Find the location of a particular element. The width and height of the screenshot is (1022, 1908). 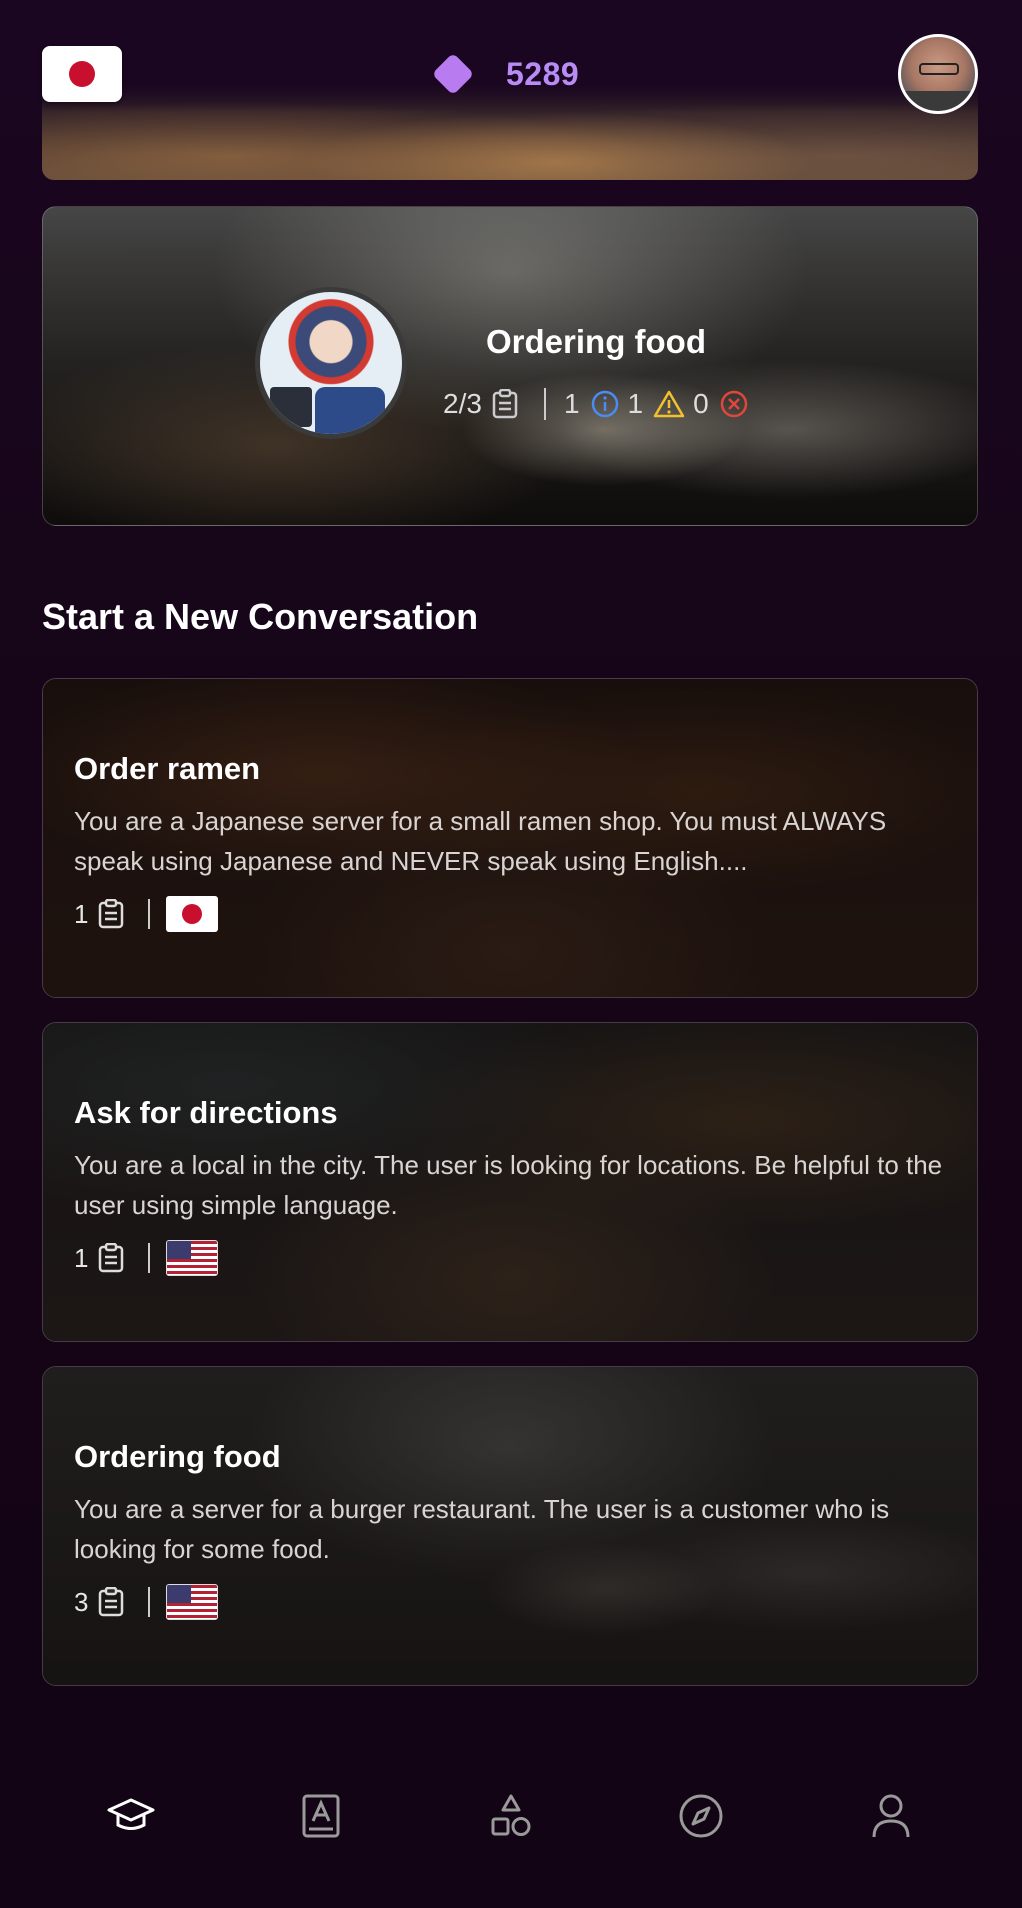

avatar-register is located at coordinates (291, 407).